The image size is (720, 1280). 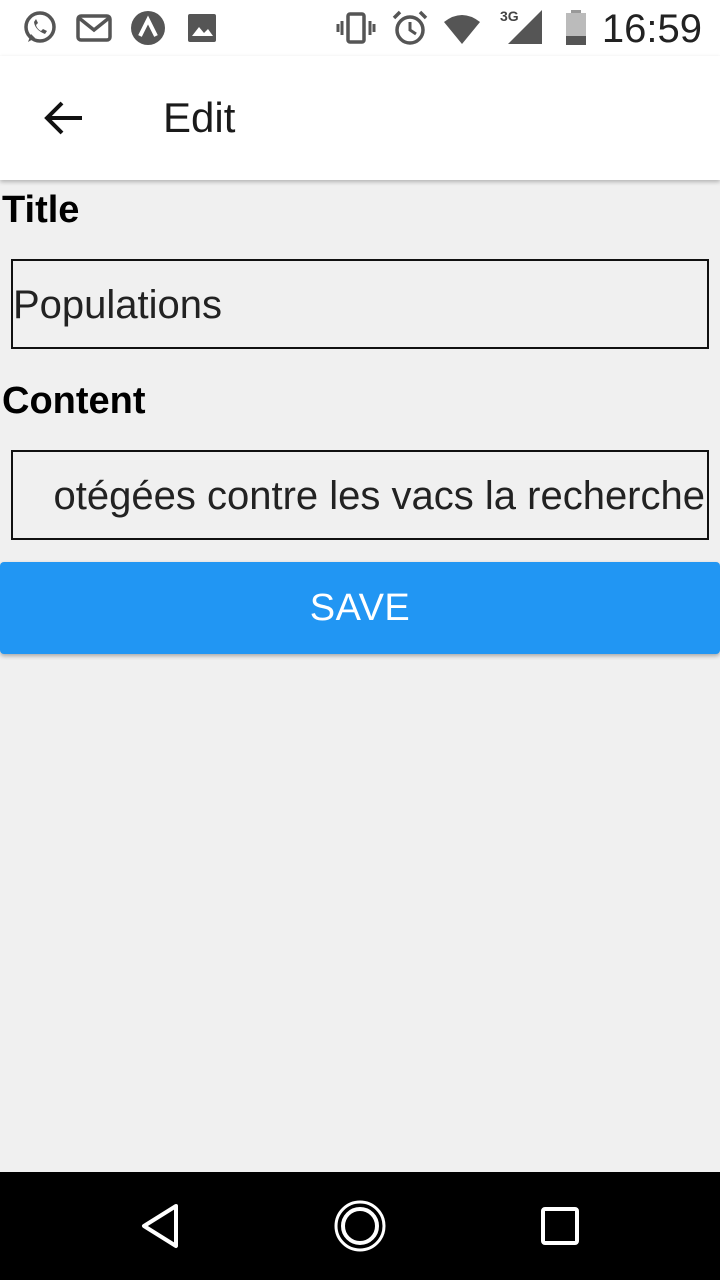 What do you see at coordinates (41, 210) in the screenshot?
I see `title-label: Title` at bounding box center [41, 210].